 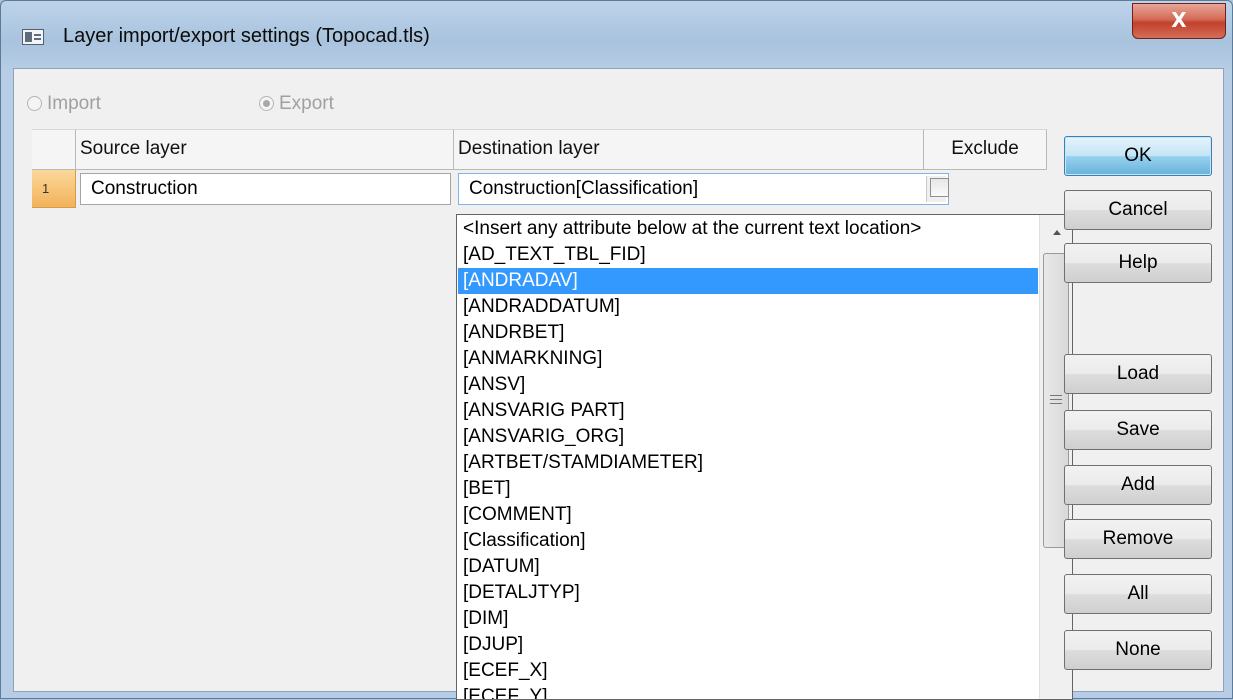 What do you see at coordinates (74, 103) in the screenshot?
I see `import-radio-label: Import` at bounding box center [74, 103].